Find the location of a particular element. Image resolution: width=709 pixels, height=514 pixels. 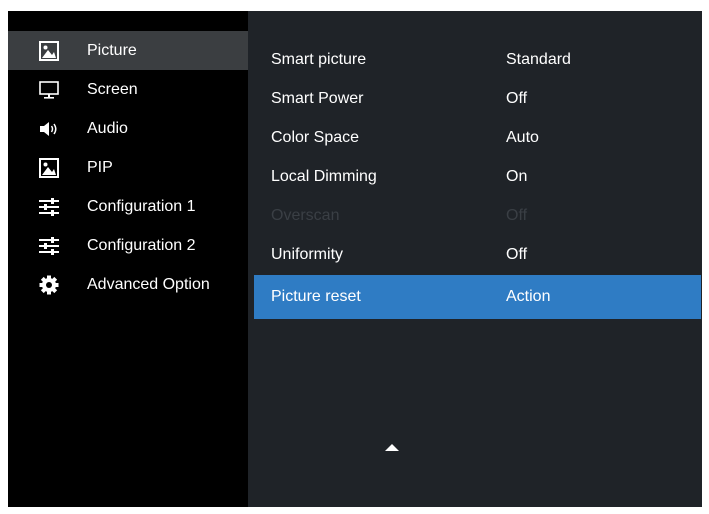

setting-value: Standard is located at coordinates (538, 59).